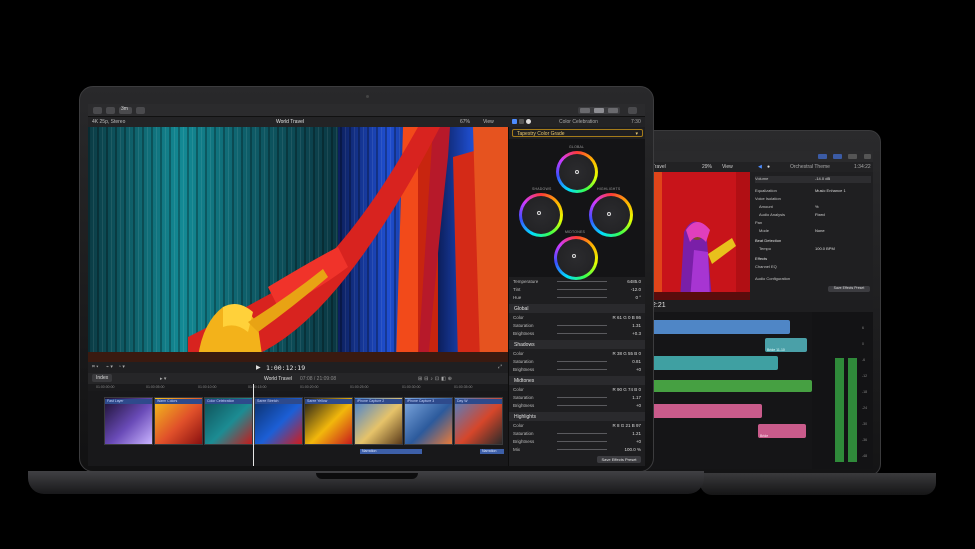 The height and width of the screenshot is (549, 975). Describe the element at coordinates (813, 199) in the screenshot. I see `param-voice-isolation: Voice Isolation` at that location.